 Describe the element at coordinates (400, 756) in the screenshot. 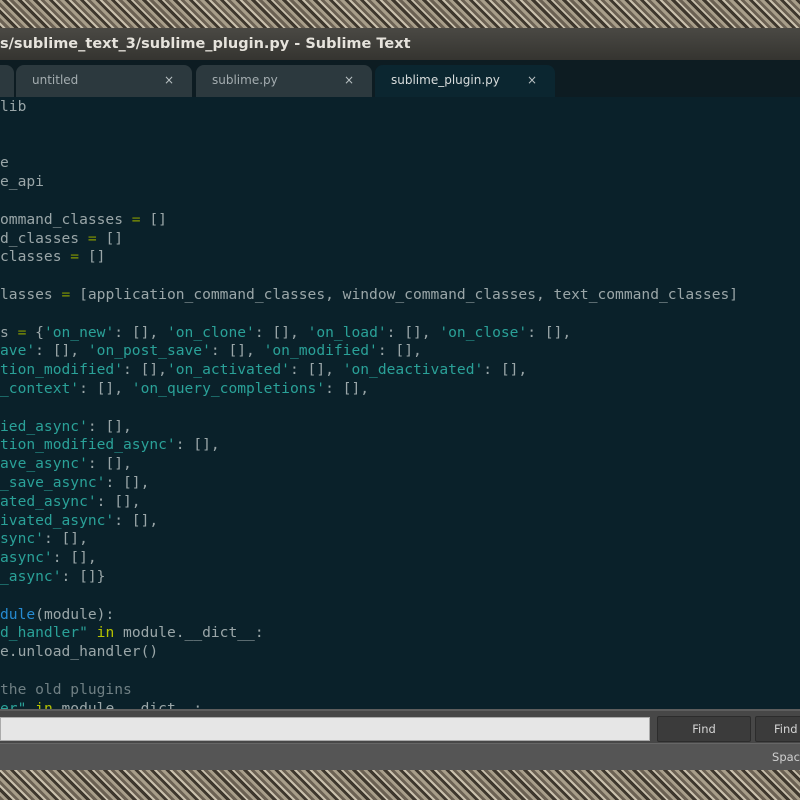

I see `status-bar: Spac` at that location.